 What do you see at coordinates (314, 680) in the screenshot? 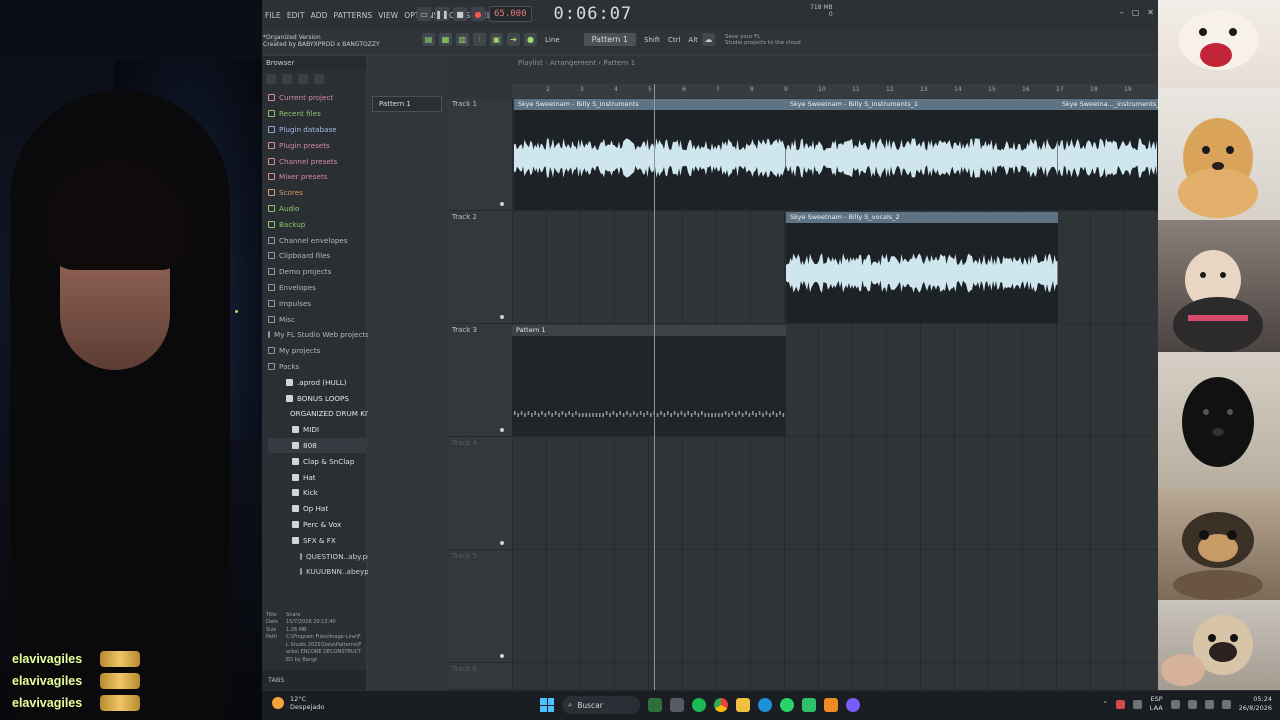
I see `tabs-button: TABS` at bounding box center [314, 680].